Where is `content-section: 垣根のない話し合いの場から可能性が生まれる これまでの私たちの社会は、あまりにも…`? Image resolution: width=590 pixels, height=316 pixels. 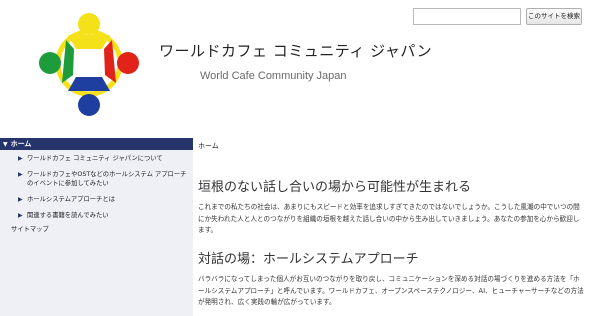 content-section: 垣根のない話し合いの場から可能性が生まれる これまでの私たちの社会は、あまりにも… is located at coordinates (392, 206).